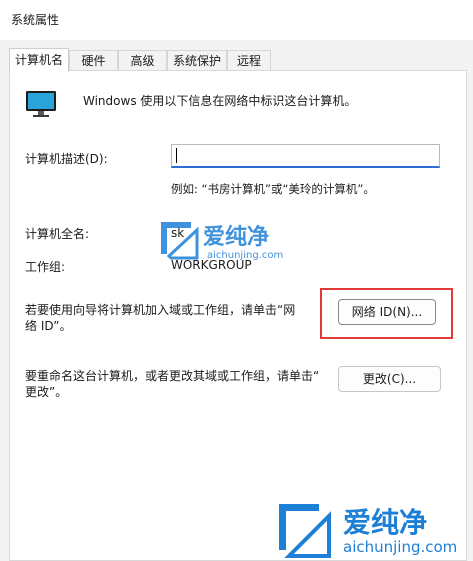 The width and height of the screenshot is (473, 561). What do you see at coordinates (172, 376) in the screenshot?
I see `rename-description-line1: 要重命名这台计算机，或者更改其域或工作组，请单击“` at bounding box center [172, 376].